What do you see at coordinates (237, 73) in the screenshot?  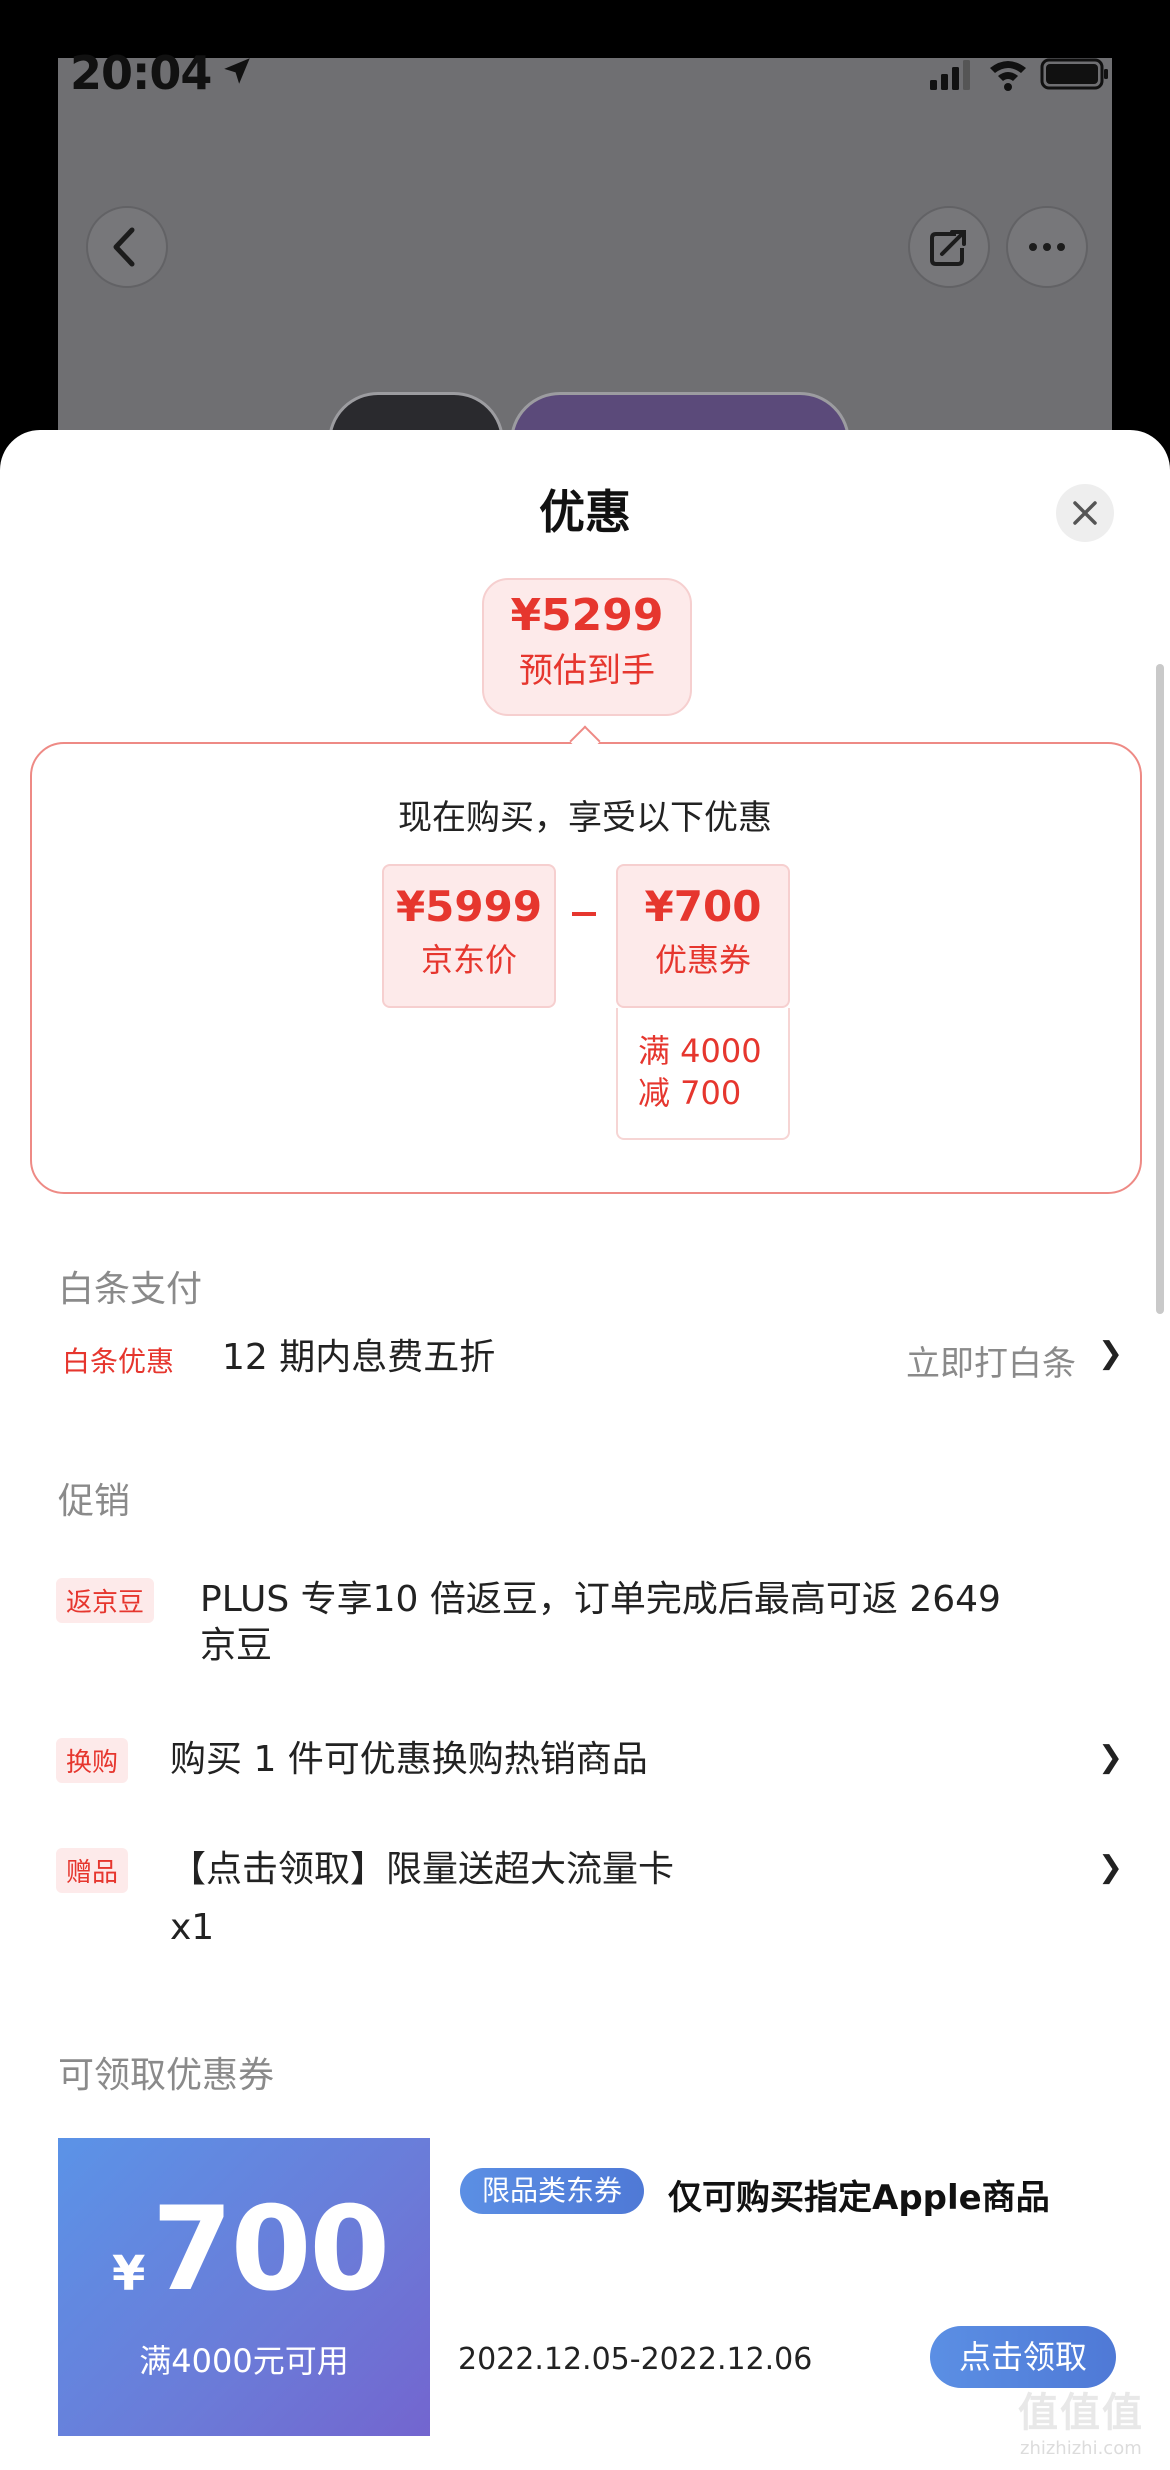 I see `location-arrow-icon` at bounding box center [237, 73].